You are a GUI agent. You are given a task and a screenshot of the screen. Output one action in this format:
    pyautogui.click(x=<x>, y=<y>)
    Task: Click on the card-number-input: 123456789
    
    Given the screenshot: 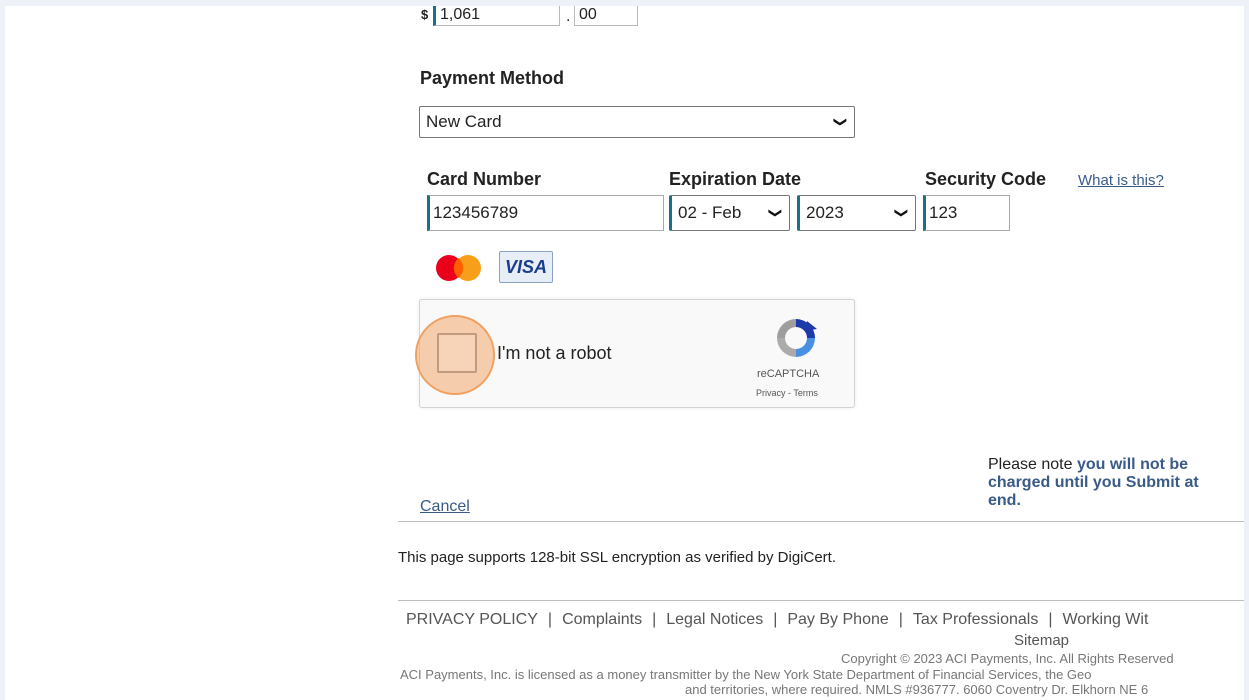 What is the action you would take?
    pyautogui.click(x=545, y=213)
    